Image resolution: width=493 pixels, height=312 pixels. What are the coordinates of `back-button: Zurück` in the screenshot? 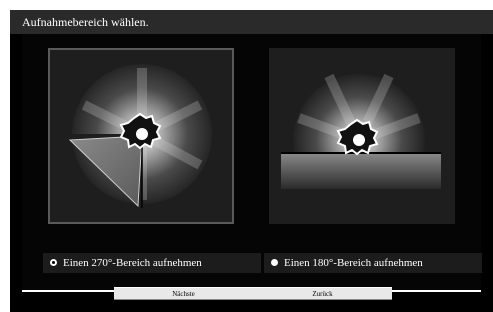 It's located at (322, 293).